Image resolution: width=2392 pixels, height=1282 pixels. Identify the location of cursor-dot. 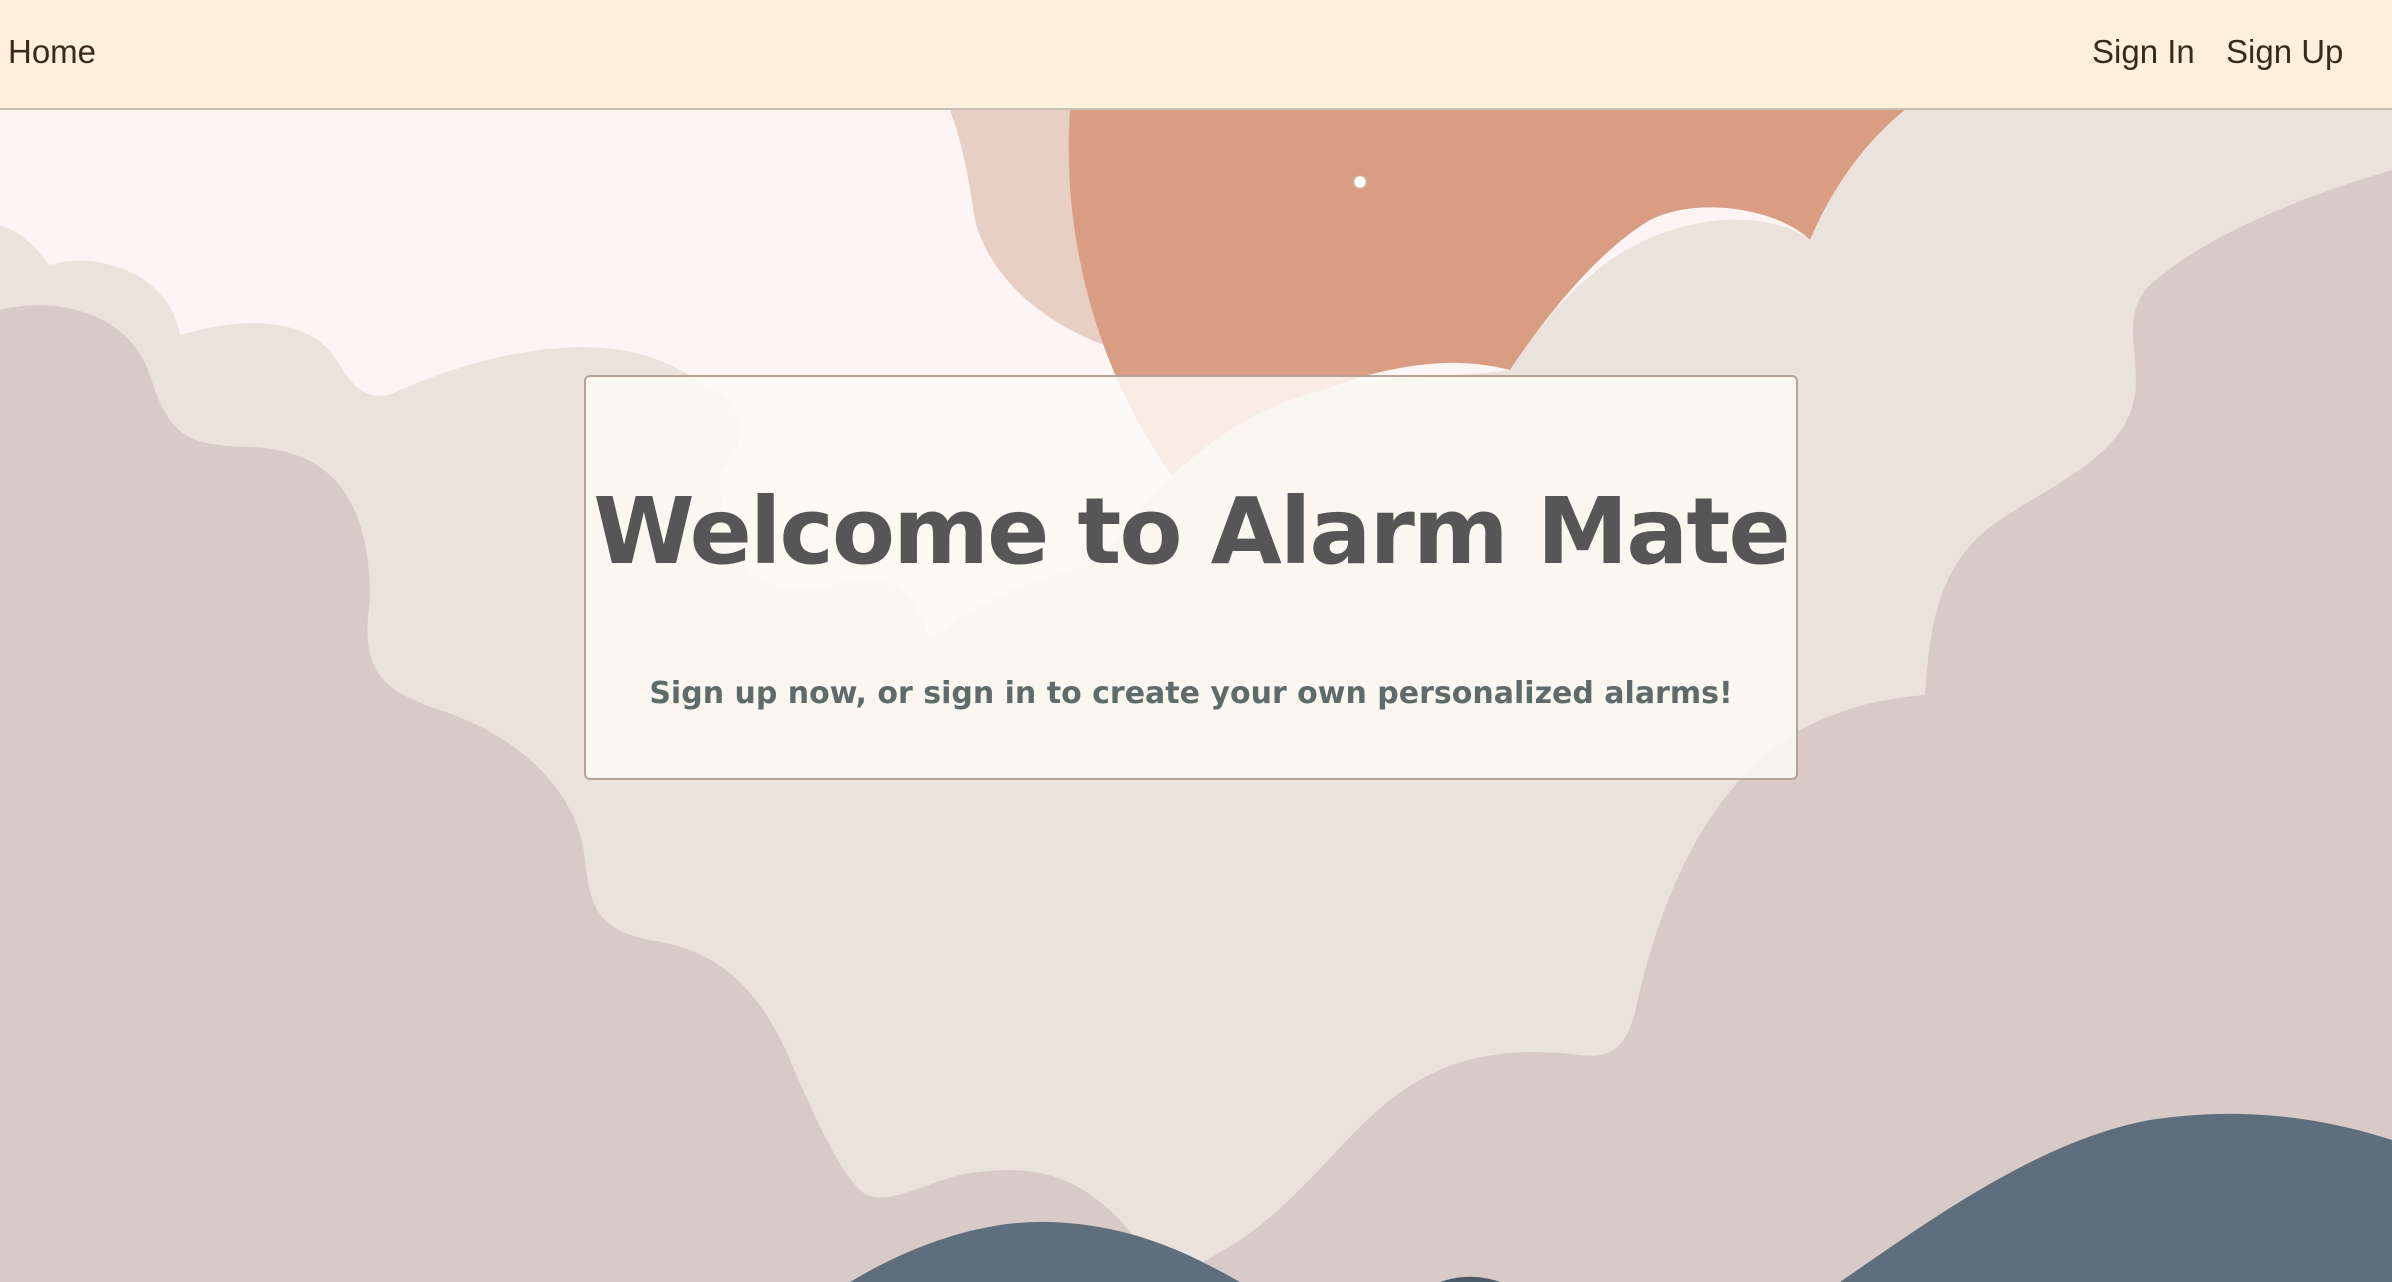
(1360, 182).